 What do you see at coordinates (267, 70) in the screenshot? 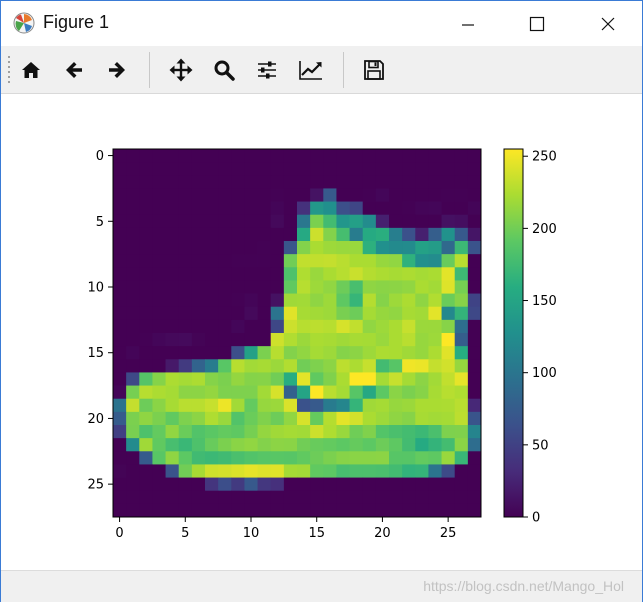
I see `subplots-button` at bounding box center [267, 70].